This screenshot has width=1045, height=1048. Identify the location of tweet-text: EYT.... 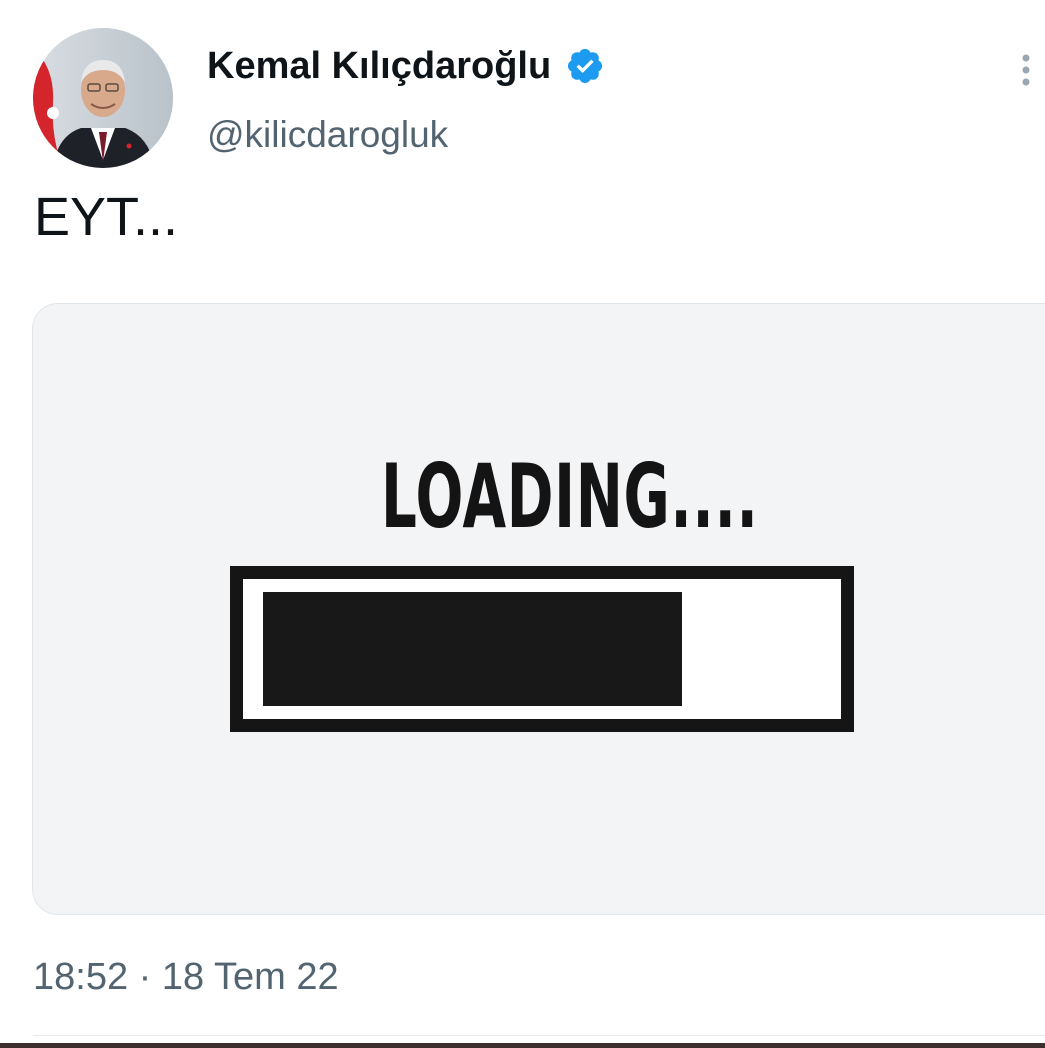
(106, 217).